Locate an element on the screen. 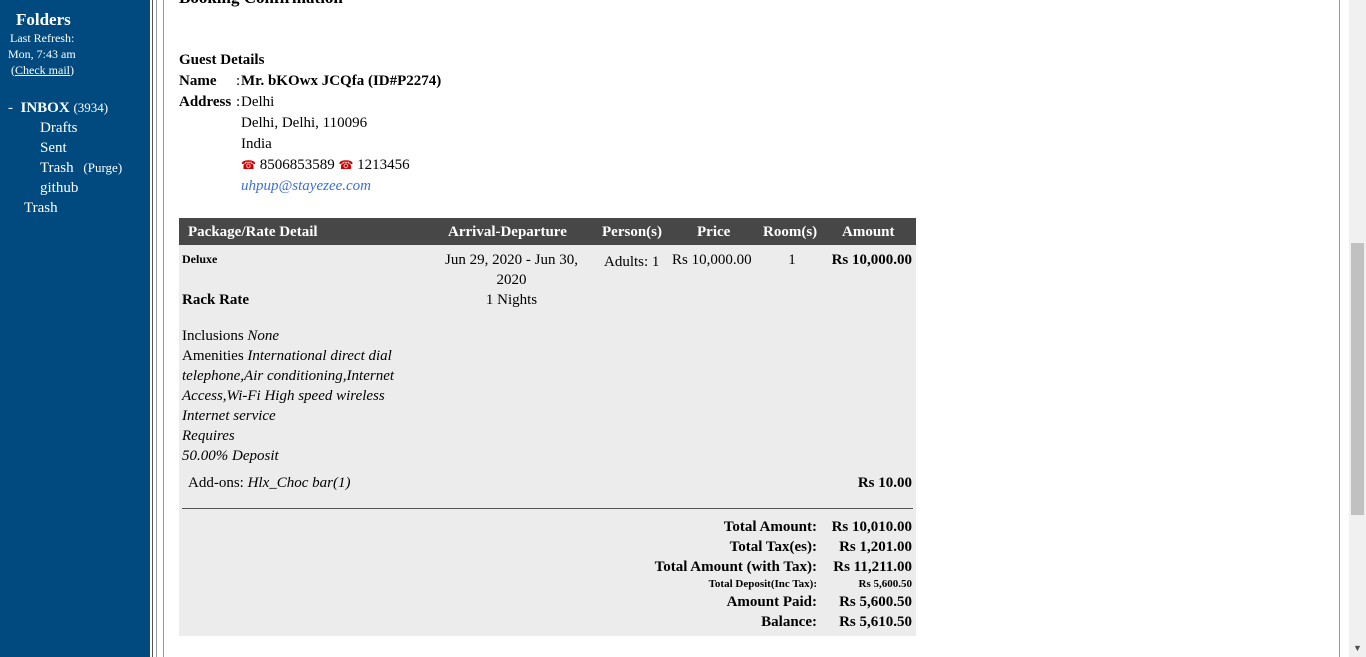  purge-link: (Purge) is located at coordinates (102, 167).